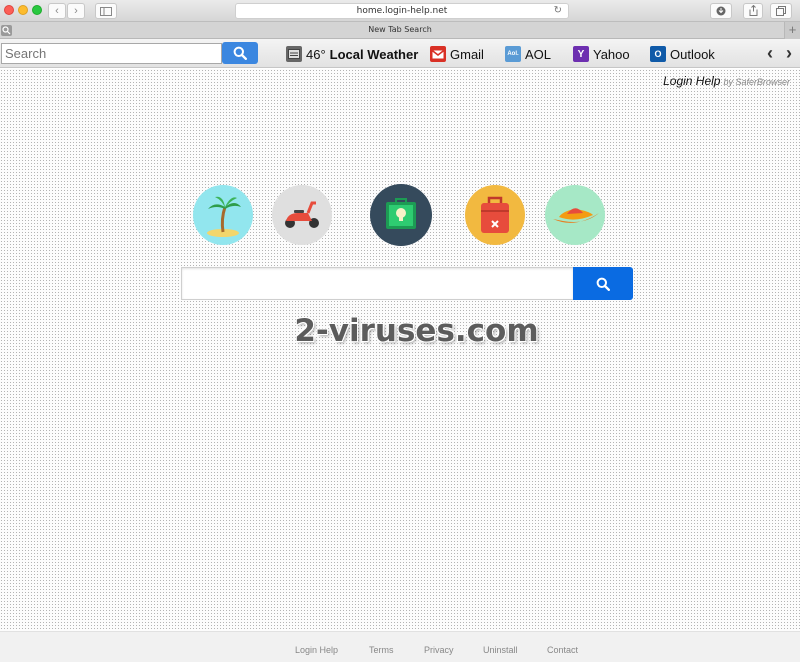 The height and width of the screenshot is (662, 800). Describe the element at coordinates (611, 54) in the screenshot. I see `yahoo-label: Yahoo` at that location.